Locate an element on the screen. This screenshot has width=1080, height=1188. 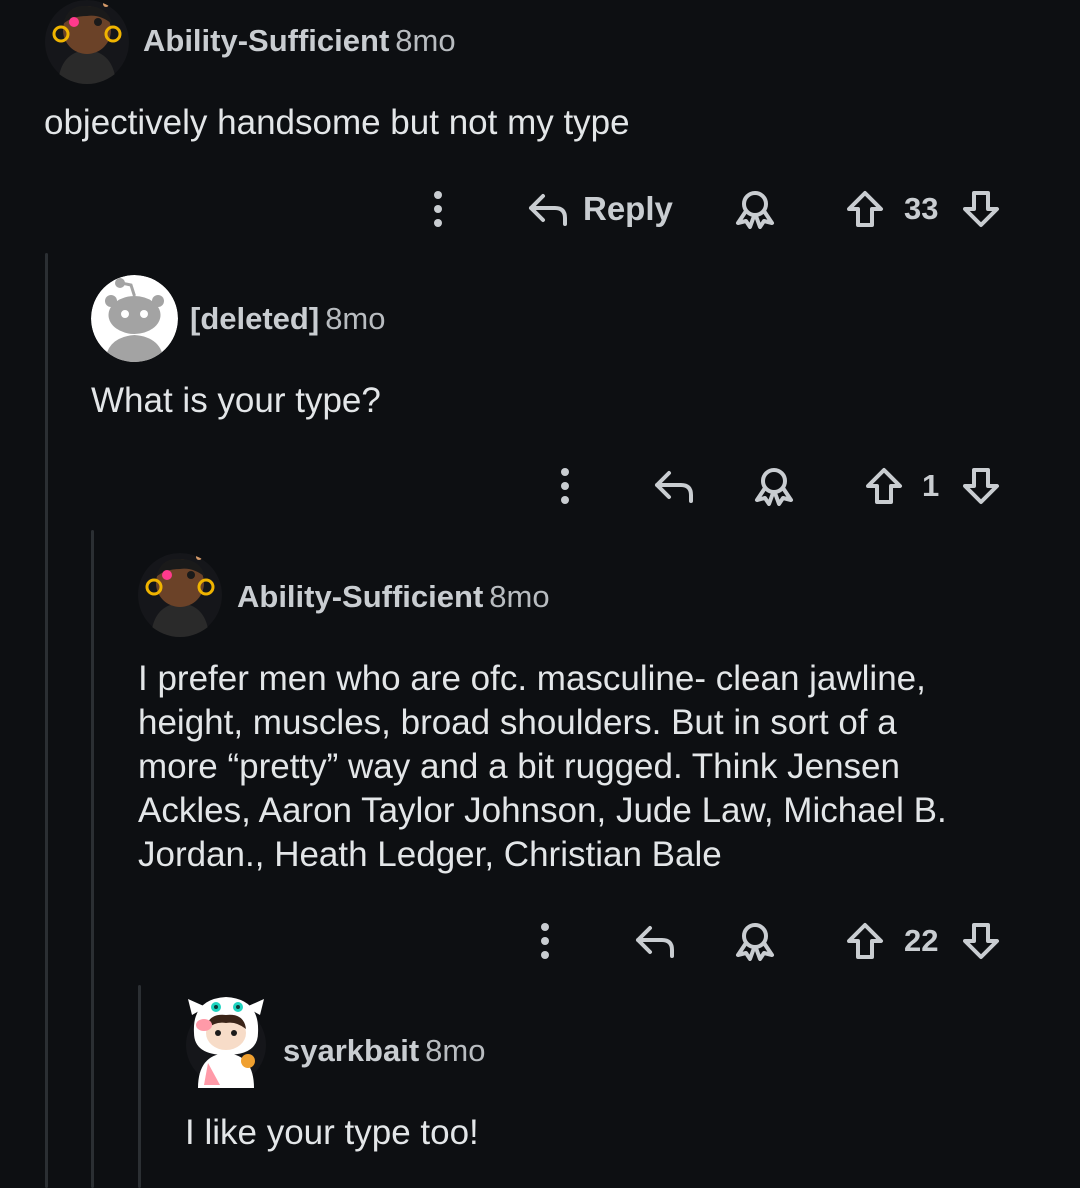
comment-text-line: Jordan., Heath Ledger, Christian Bale is located at coordinates (430, 854).